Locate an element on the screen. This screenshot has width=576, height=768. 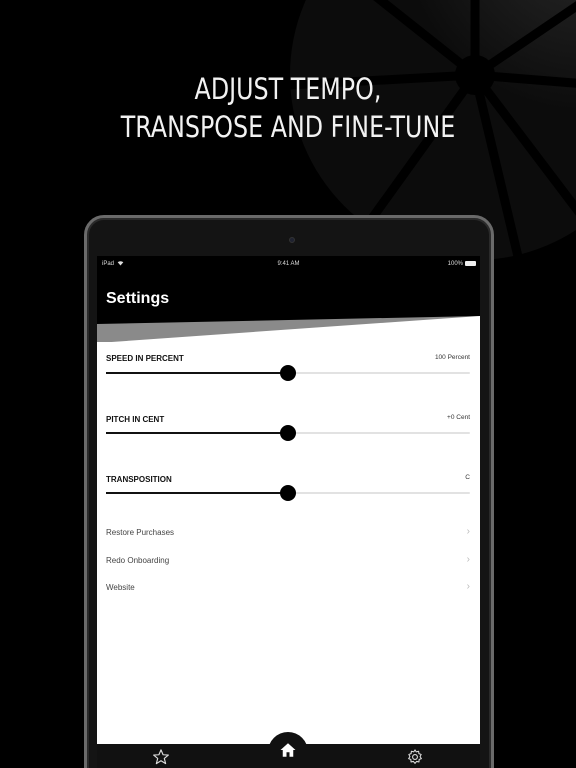
status-bar: iPad 9:41 AM 100% is located at coordinates (288, 264).